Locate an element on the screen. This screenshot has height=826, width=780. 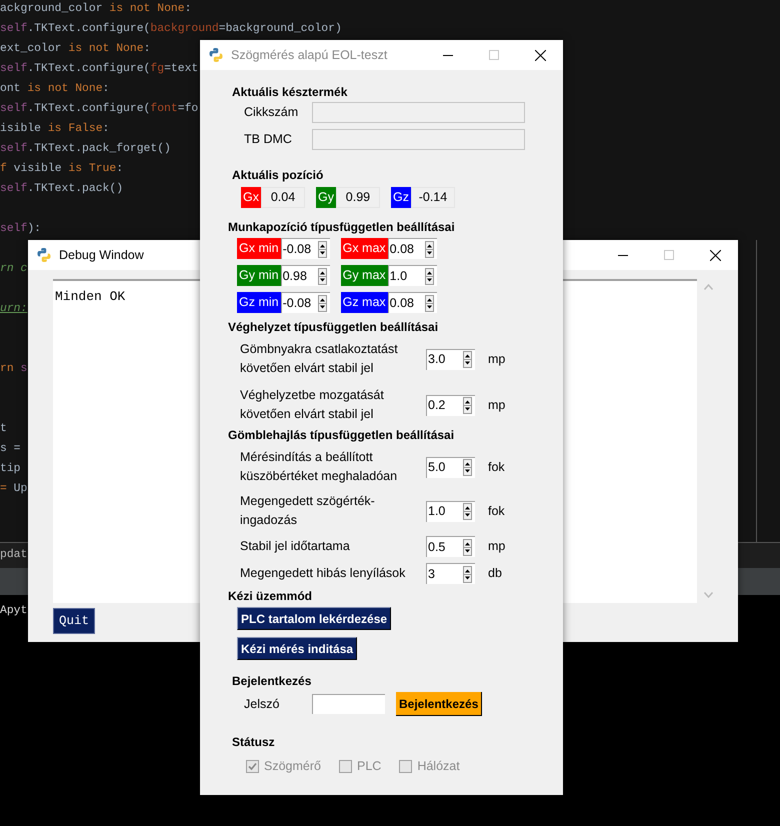
code-line: tip is located at coordinates (10, 470).